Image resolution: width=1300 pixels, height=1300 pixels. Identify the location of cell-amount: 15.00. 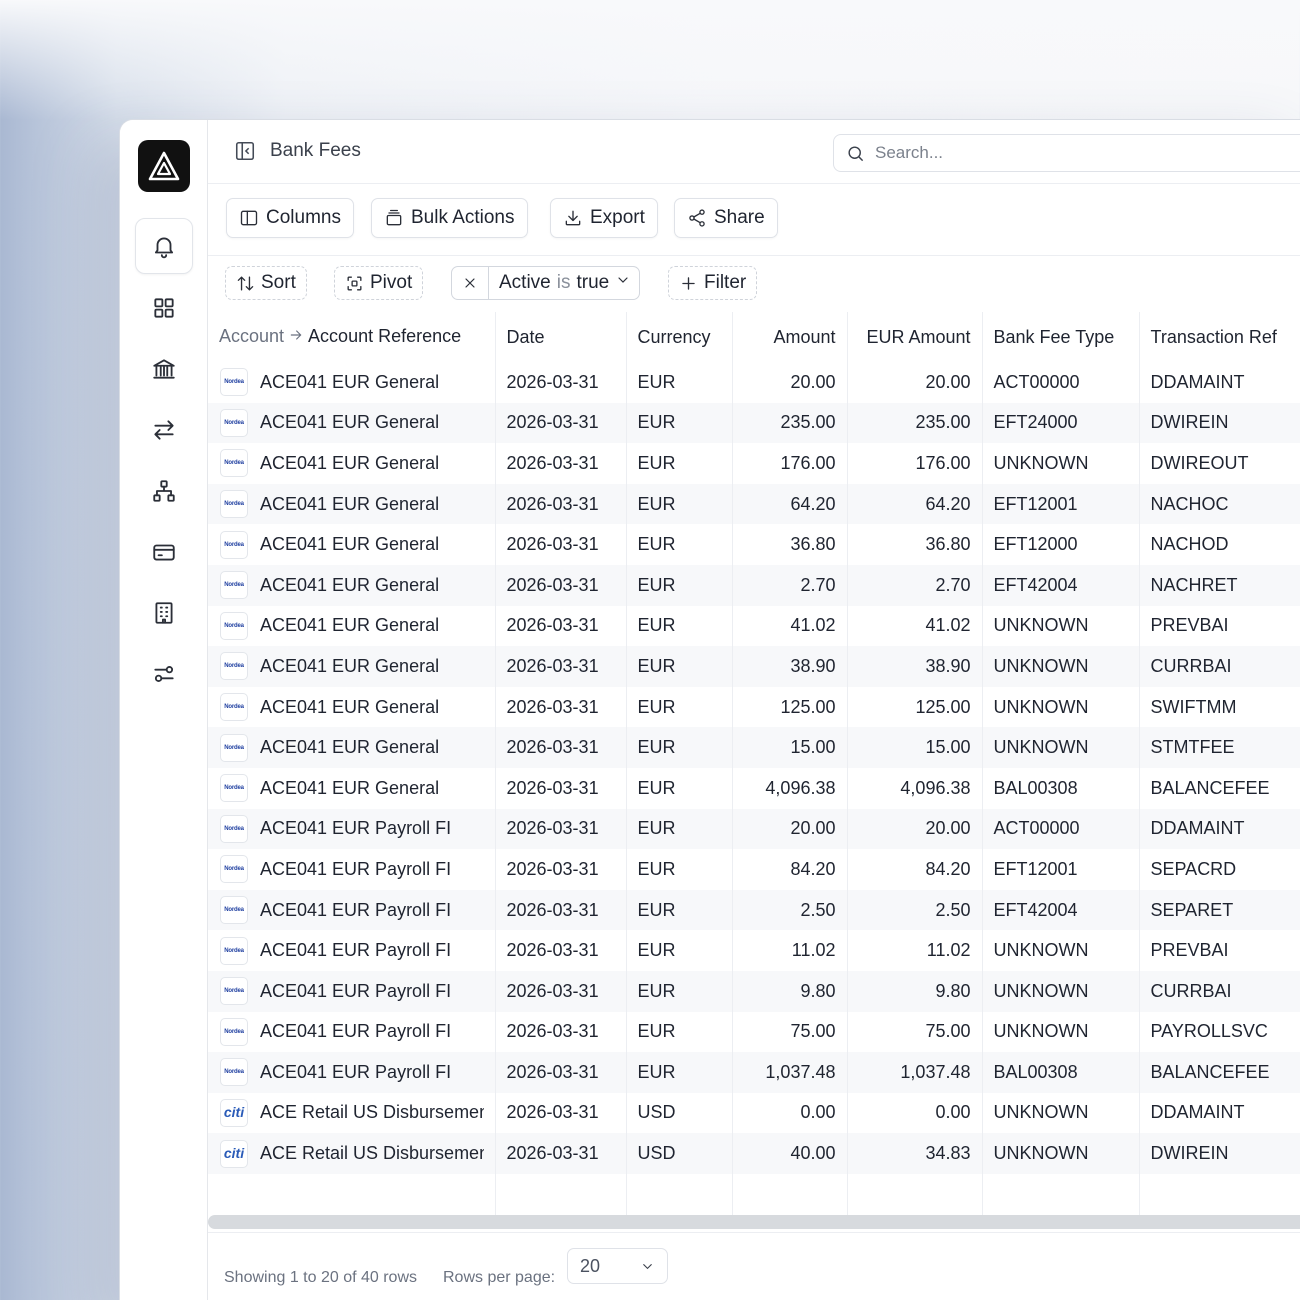
(790, 747).